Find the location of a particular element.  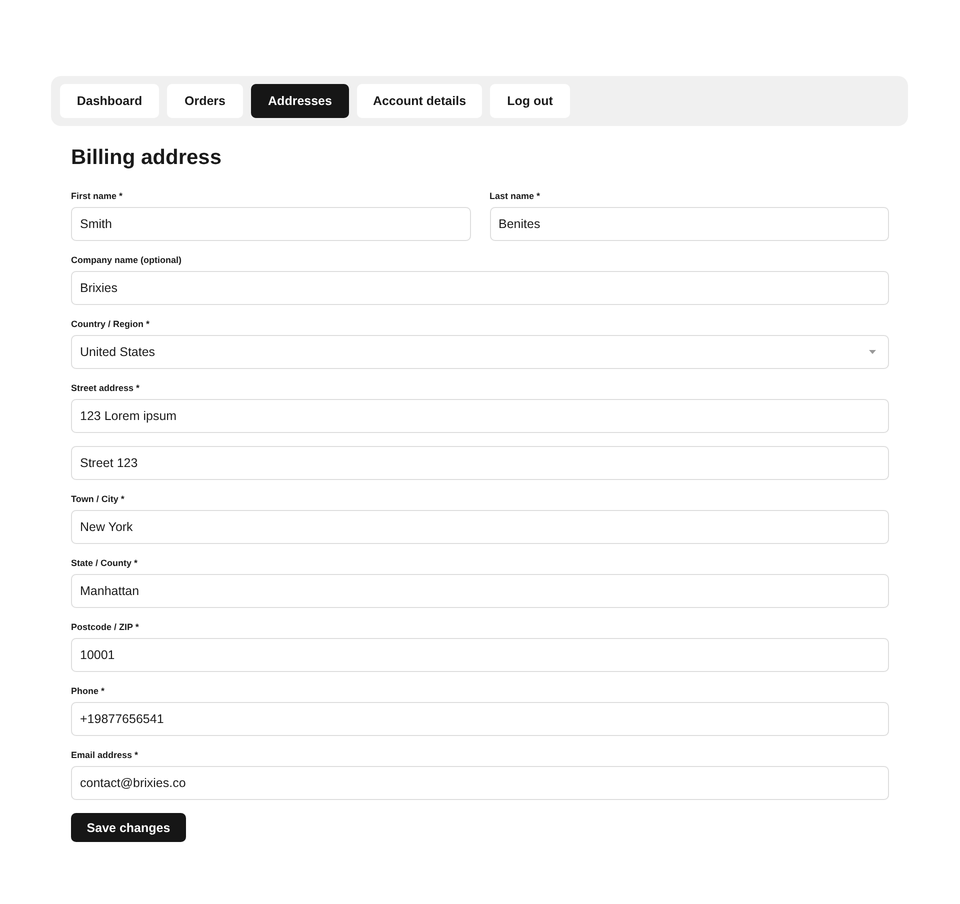

input-field: New York is located at coordinates (480, 527).